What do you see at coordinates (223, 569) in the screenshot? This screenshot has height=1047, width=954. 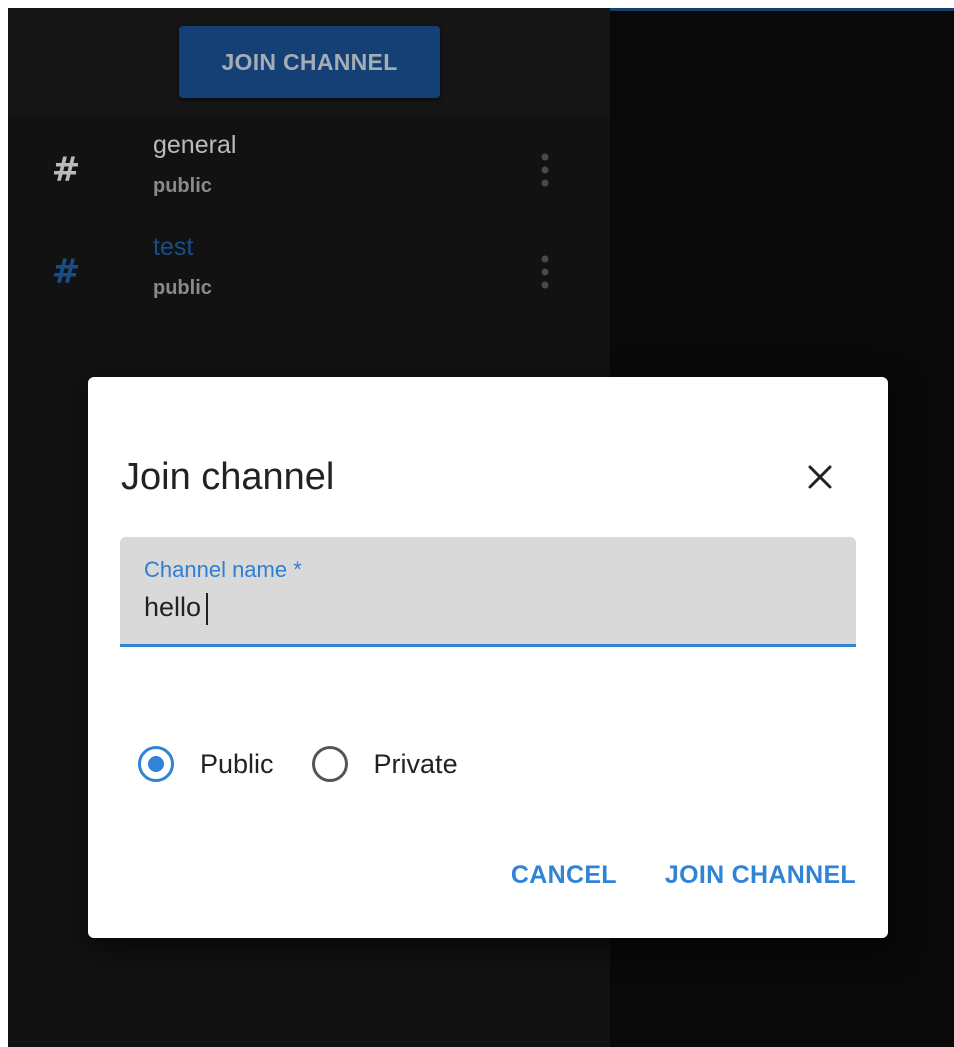 I see `channel-name-label: Channel name *` at bounding box center [223, 569].